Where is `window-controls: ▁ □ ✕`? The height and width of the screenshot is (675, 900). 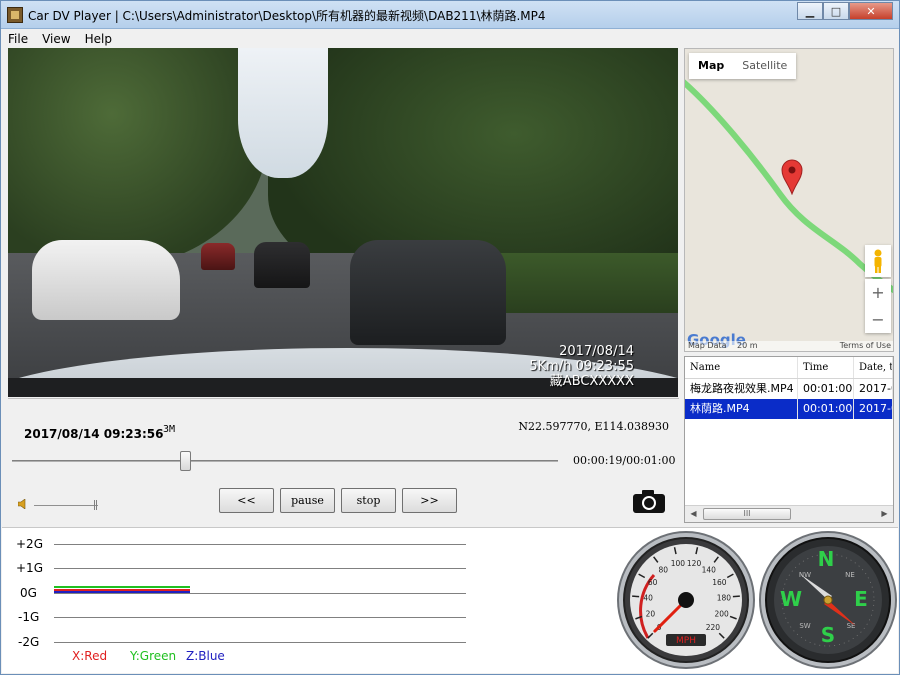
window-controls: ▁ □ ✕ is located at coordinates (845, 11).